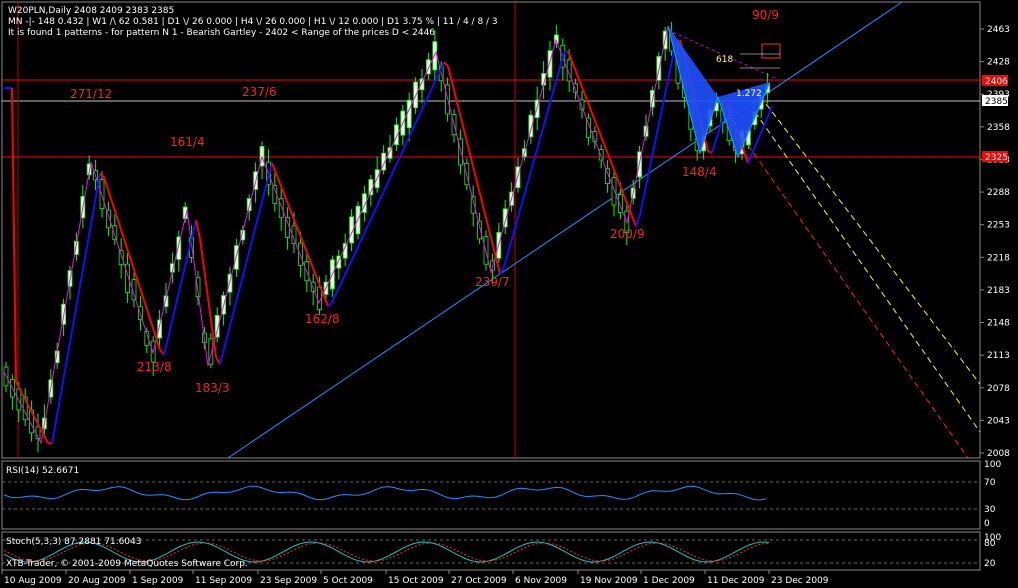  Describe the element at coordinates (223, 581) in the screenshot. I see `date-tick-label: 11 Sep 2009` at that location.